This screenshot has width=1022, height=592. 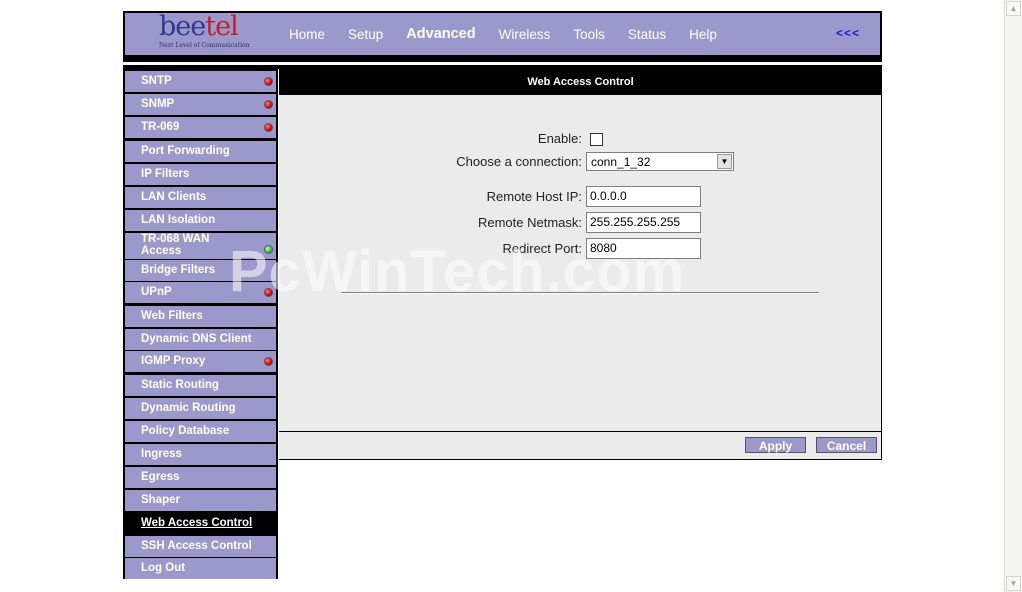 What do you see at coordinates (724, 161) in the screenshot?
I see `chevron-down-icon: ▼` at bounding box center [724, 161].